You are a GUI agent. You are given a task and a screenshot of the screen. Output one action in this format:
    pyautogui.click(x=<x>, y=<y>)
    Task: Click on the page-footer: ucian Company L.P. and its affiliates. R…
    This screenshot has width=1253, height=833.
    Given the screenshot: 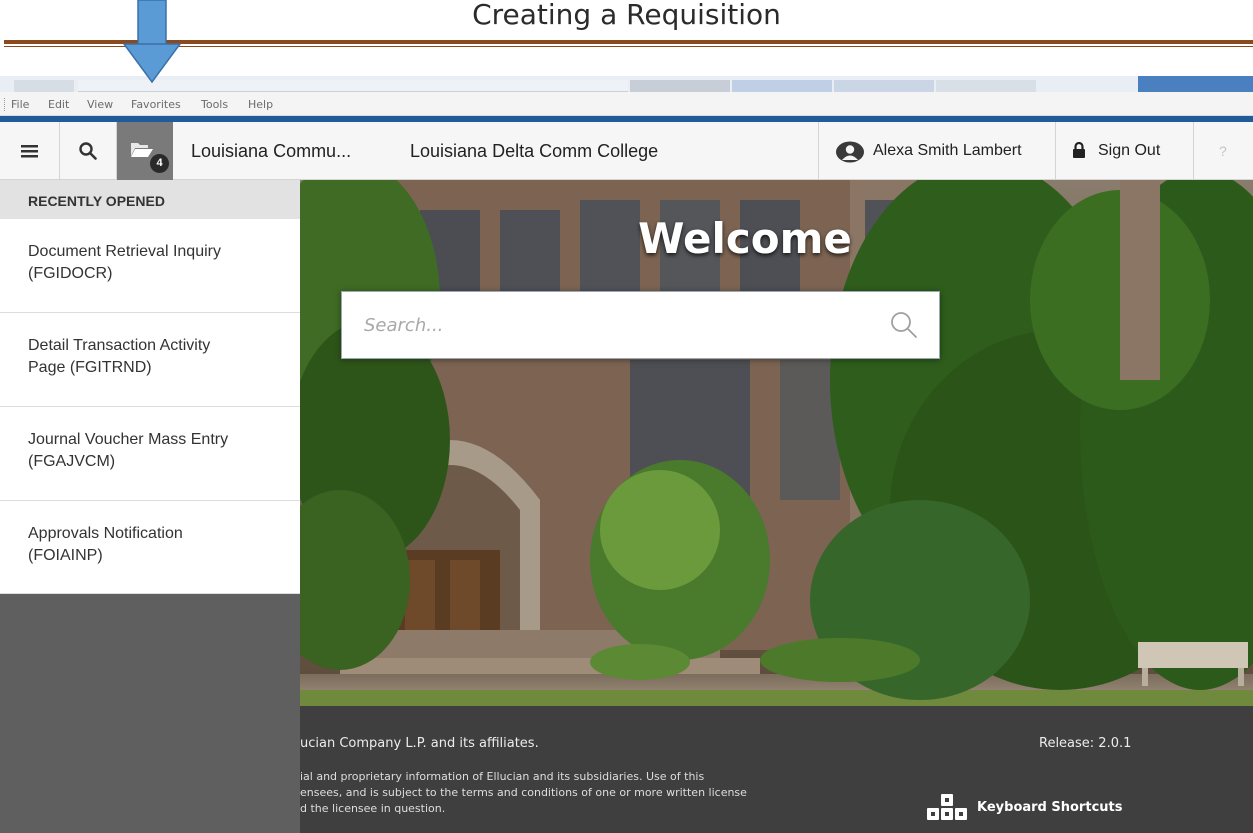 What is the action you would take?
    pyautogui.click(x=776, y=769)
    